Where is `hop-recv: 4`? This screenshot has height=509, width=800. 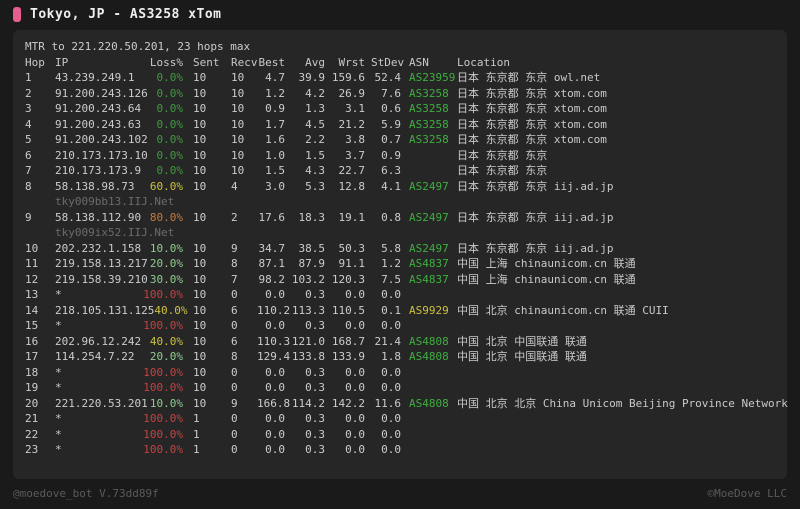
hop-recv: 4 is located at coordinates (234, 186).